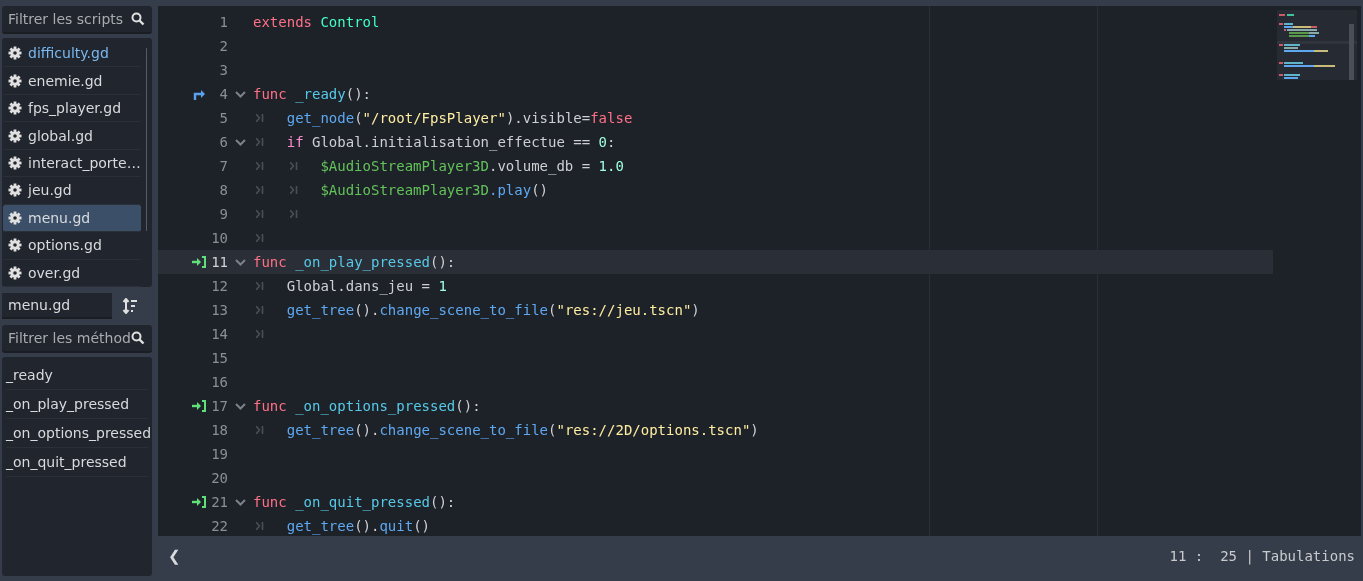 The height and width of the screenshot is (581, 1363). What do you see at coordinates (223, 70) in the screenshot?
I see `line-number: 3` at bounding box center [223, 70].